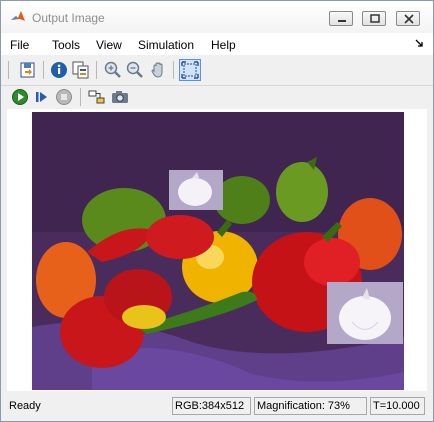 The width and height of the screenshot is (434, 422). I want to click on zoom-out-icon, so click(134, 69).